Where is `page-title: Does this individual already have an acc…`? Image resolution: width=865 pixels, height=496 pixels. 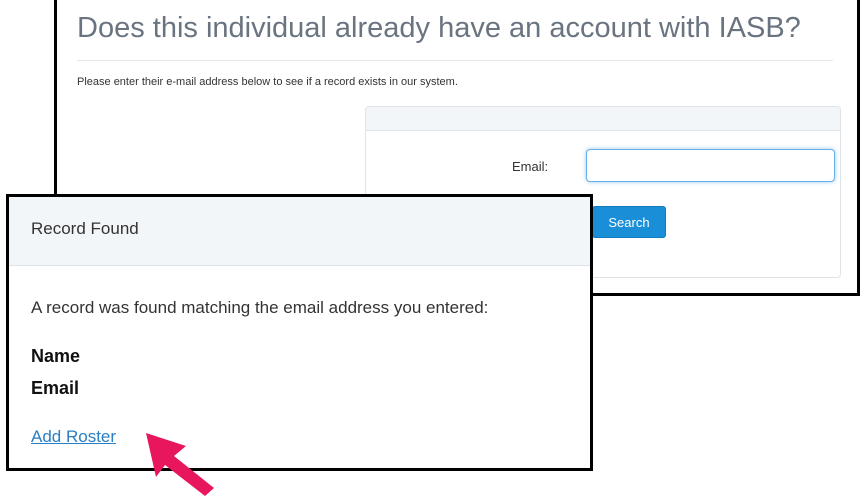 page-title: Does this individual already have an acc… is located at coordinates (439, 28).